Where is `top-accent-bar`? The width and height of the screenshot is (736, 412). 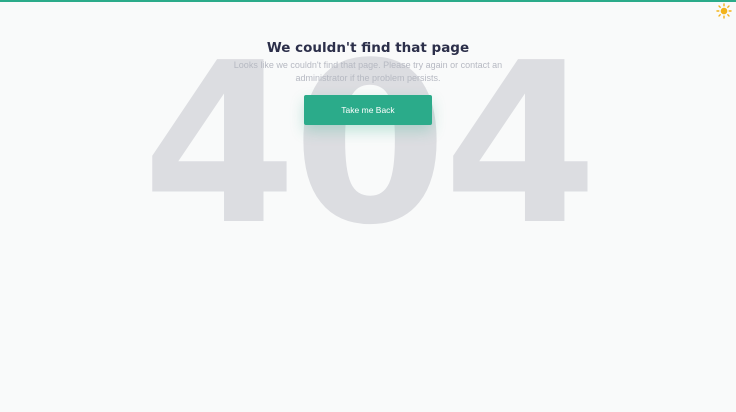 top-accent-bar is located at coordinates (368, 1).